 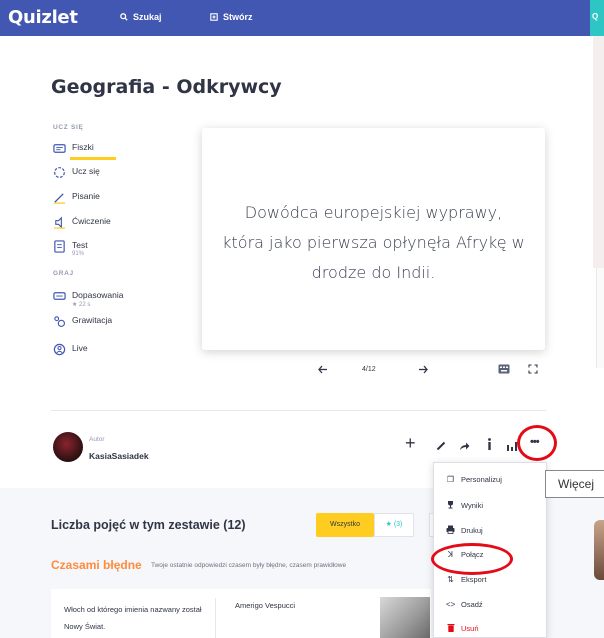 I want to click on mode-test-text: Test 91%, so click(x=80, y=248).